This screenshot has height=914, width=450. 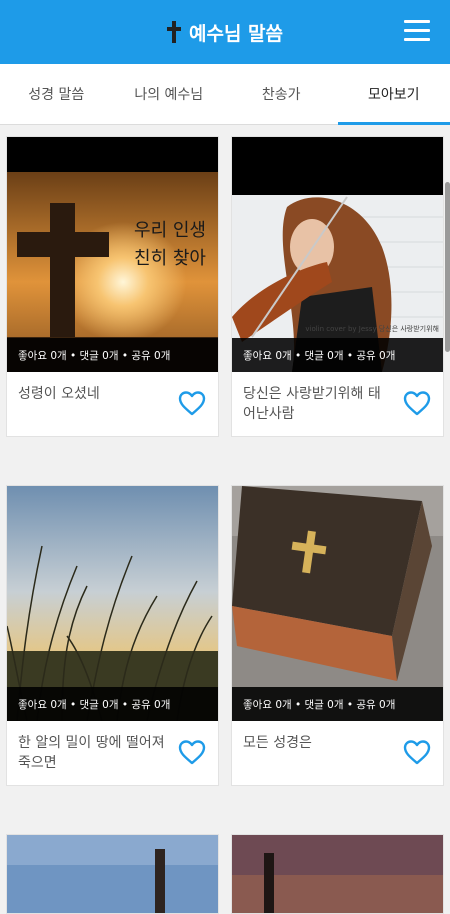 I want to click on cross-sky-image, so click(x=112, y=874).